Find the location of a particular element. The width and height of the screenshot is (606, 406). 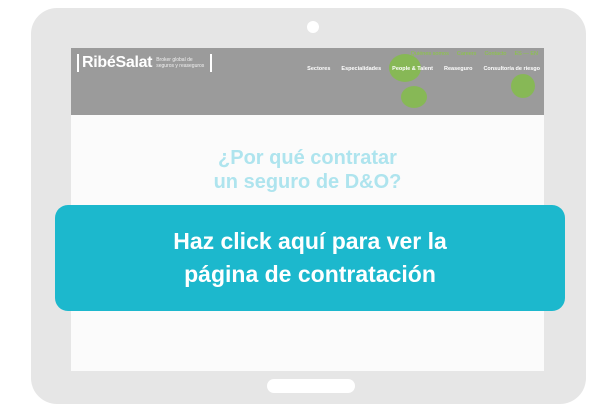

logo-bar-right is located at coordinates (211, 63).